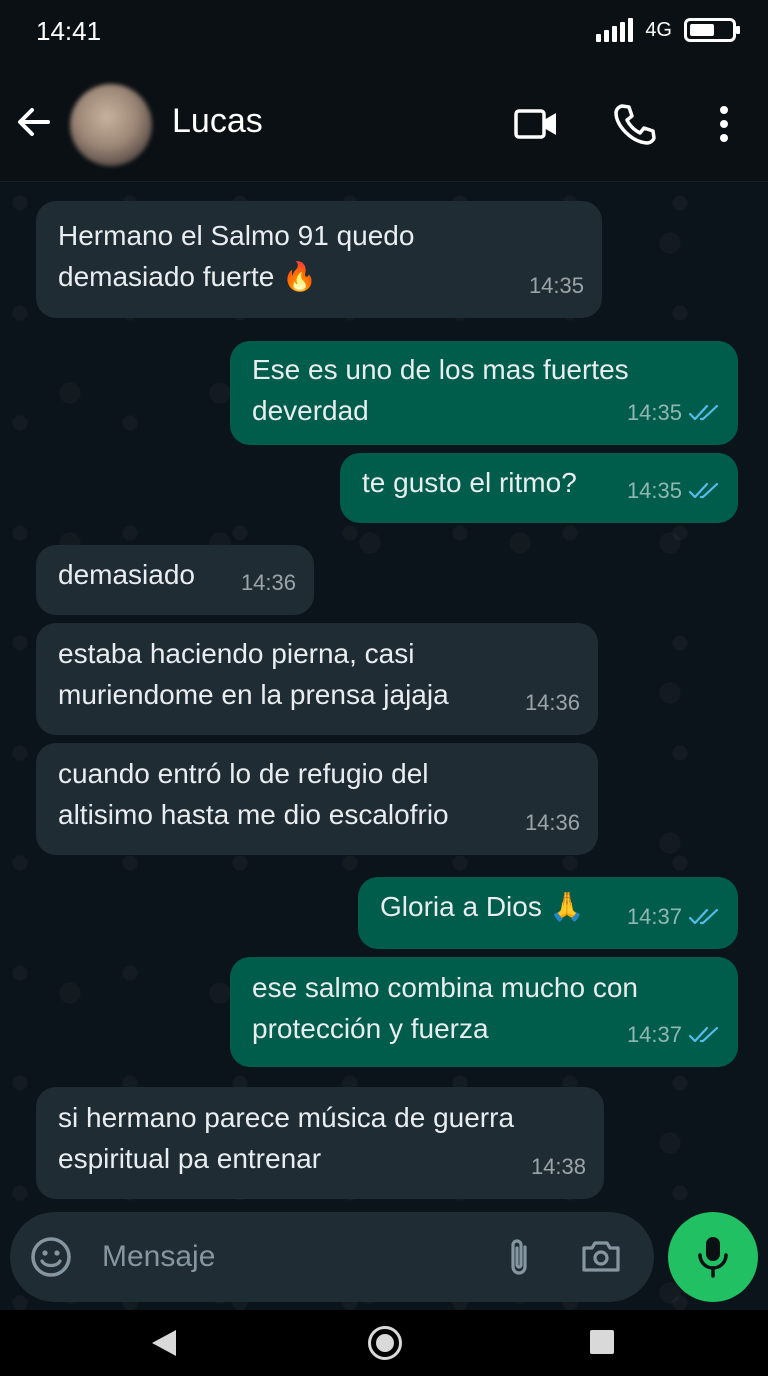 This screenshot has height=1376, width=768. Describe the element at coordinates (175, 580) in the screenshot. I see `message-incoming: demasiado 14:36` at that location.